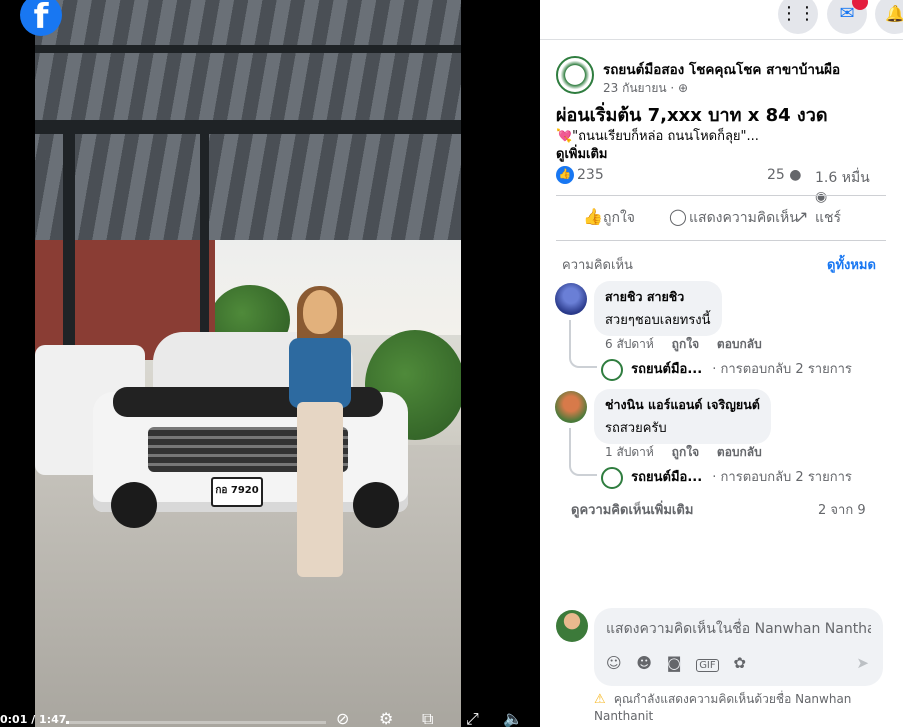  What do you see at coordinates (614, 663) in the screenshot?
I see `avatar-sticker-icon: ☺` at bounding box center [614, 663].